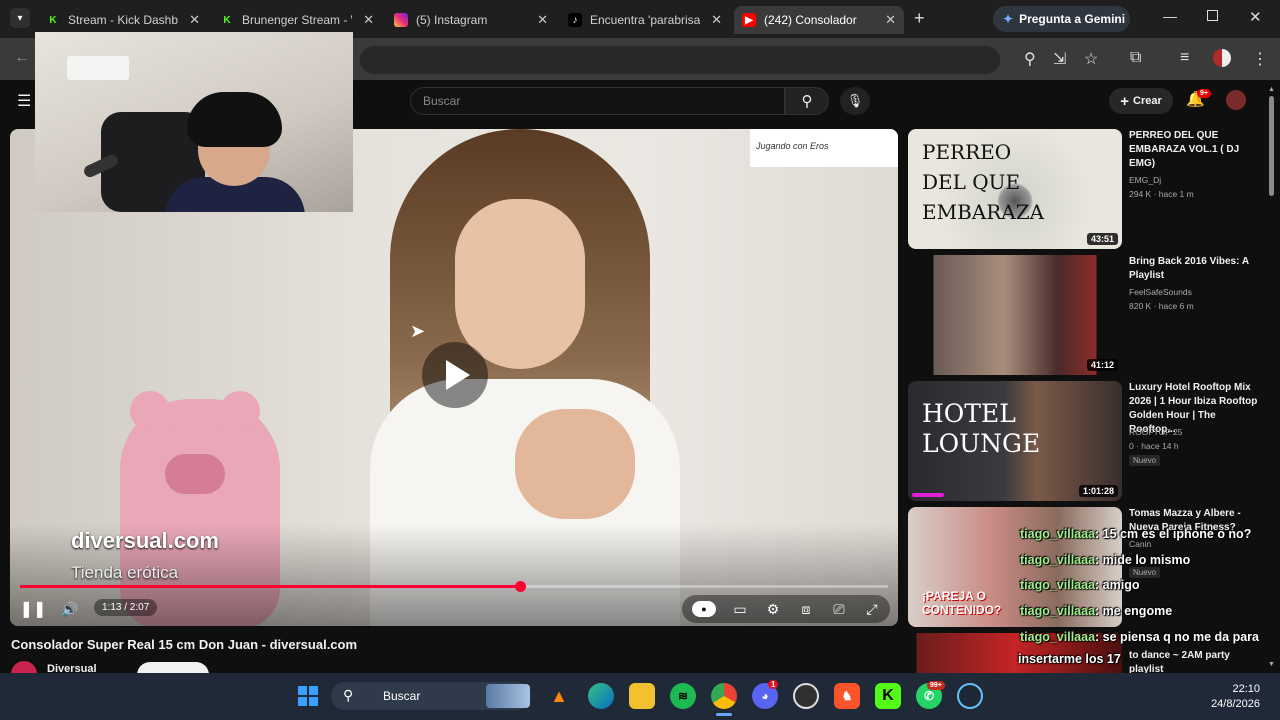 This screenshot has width=1280, height=720. I want to click on chrome-icon, so click(724, 696).